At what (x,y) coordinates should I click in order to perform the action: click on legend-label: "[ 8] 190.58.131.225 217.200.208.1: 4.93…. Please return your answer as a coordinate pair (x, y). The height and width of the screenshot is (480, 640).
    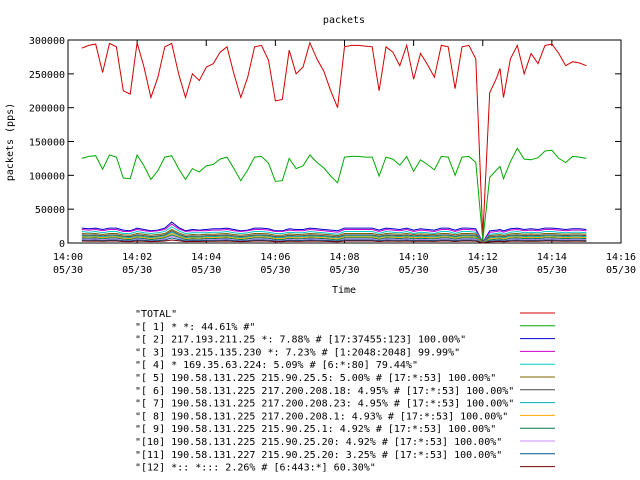
    Looking at the image, I should click on (321, 416).